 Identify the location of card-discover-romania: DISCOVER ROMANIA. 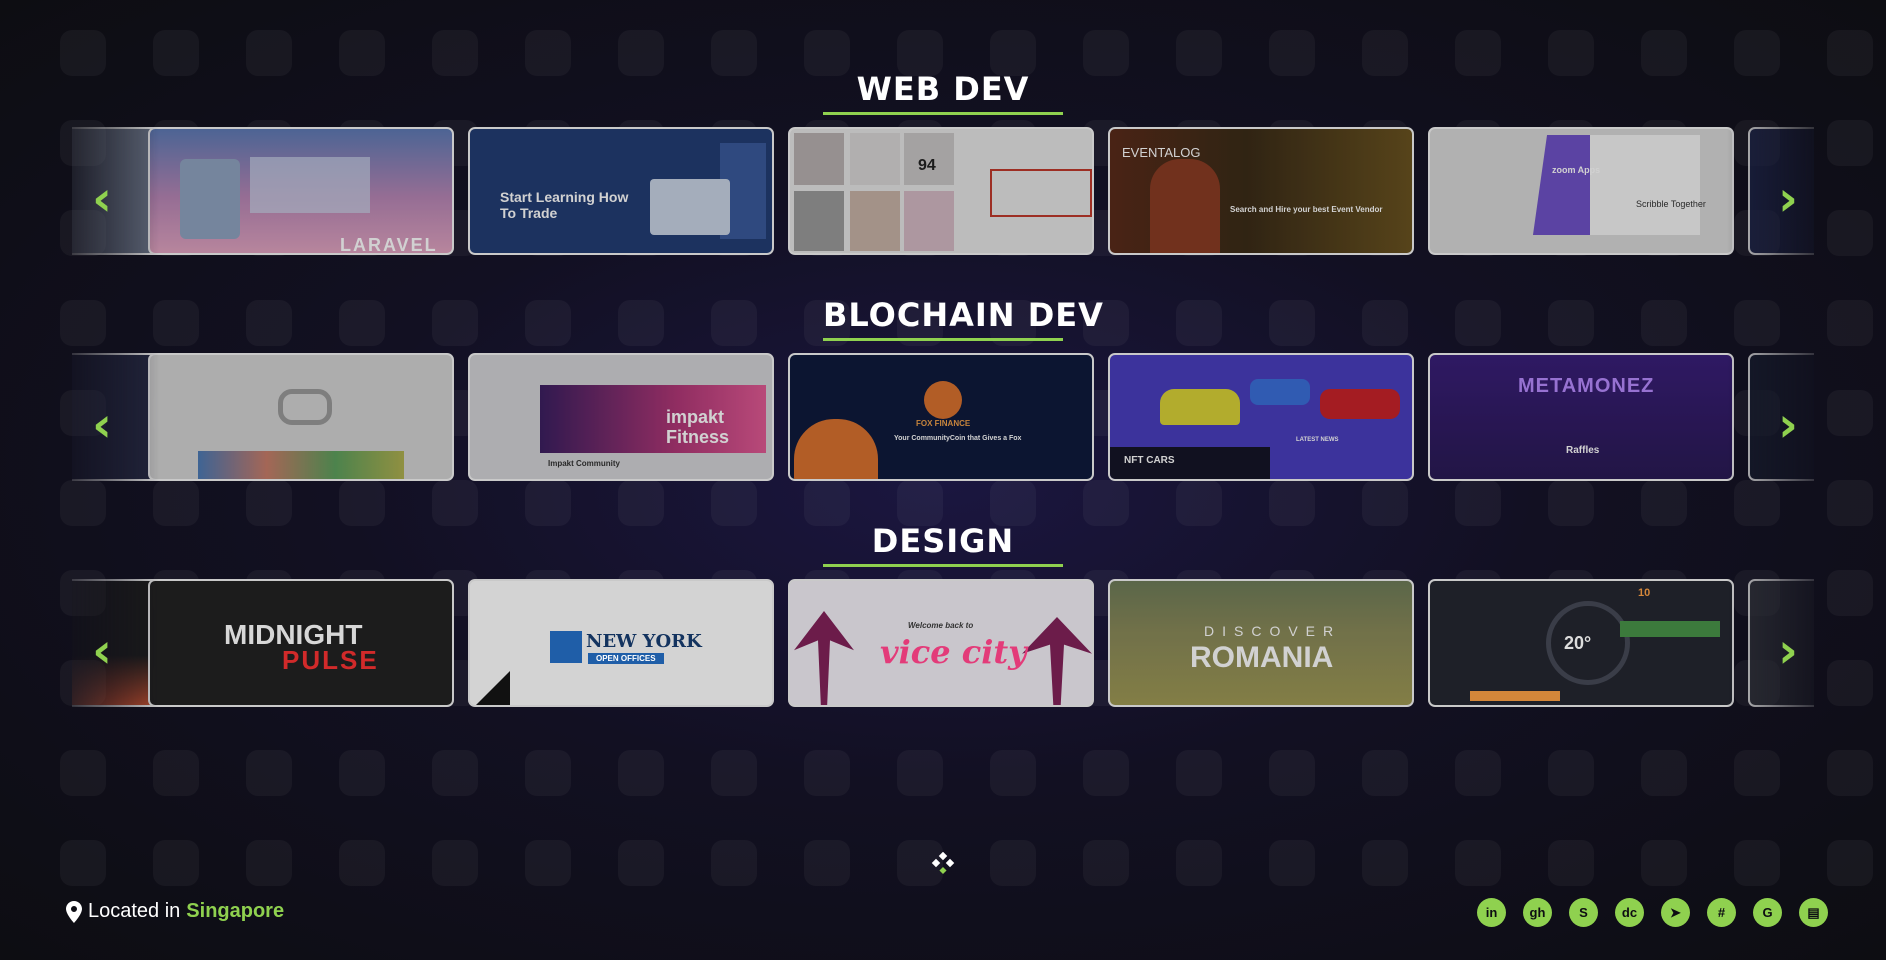
(1261, 643).